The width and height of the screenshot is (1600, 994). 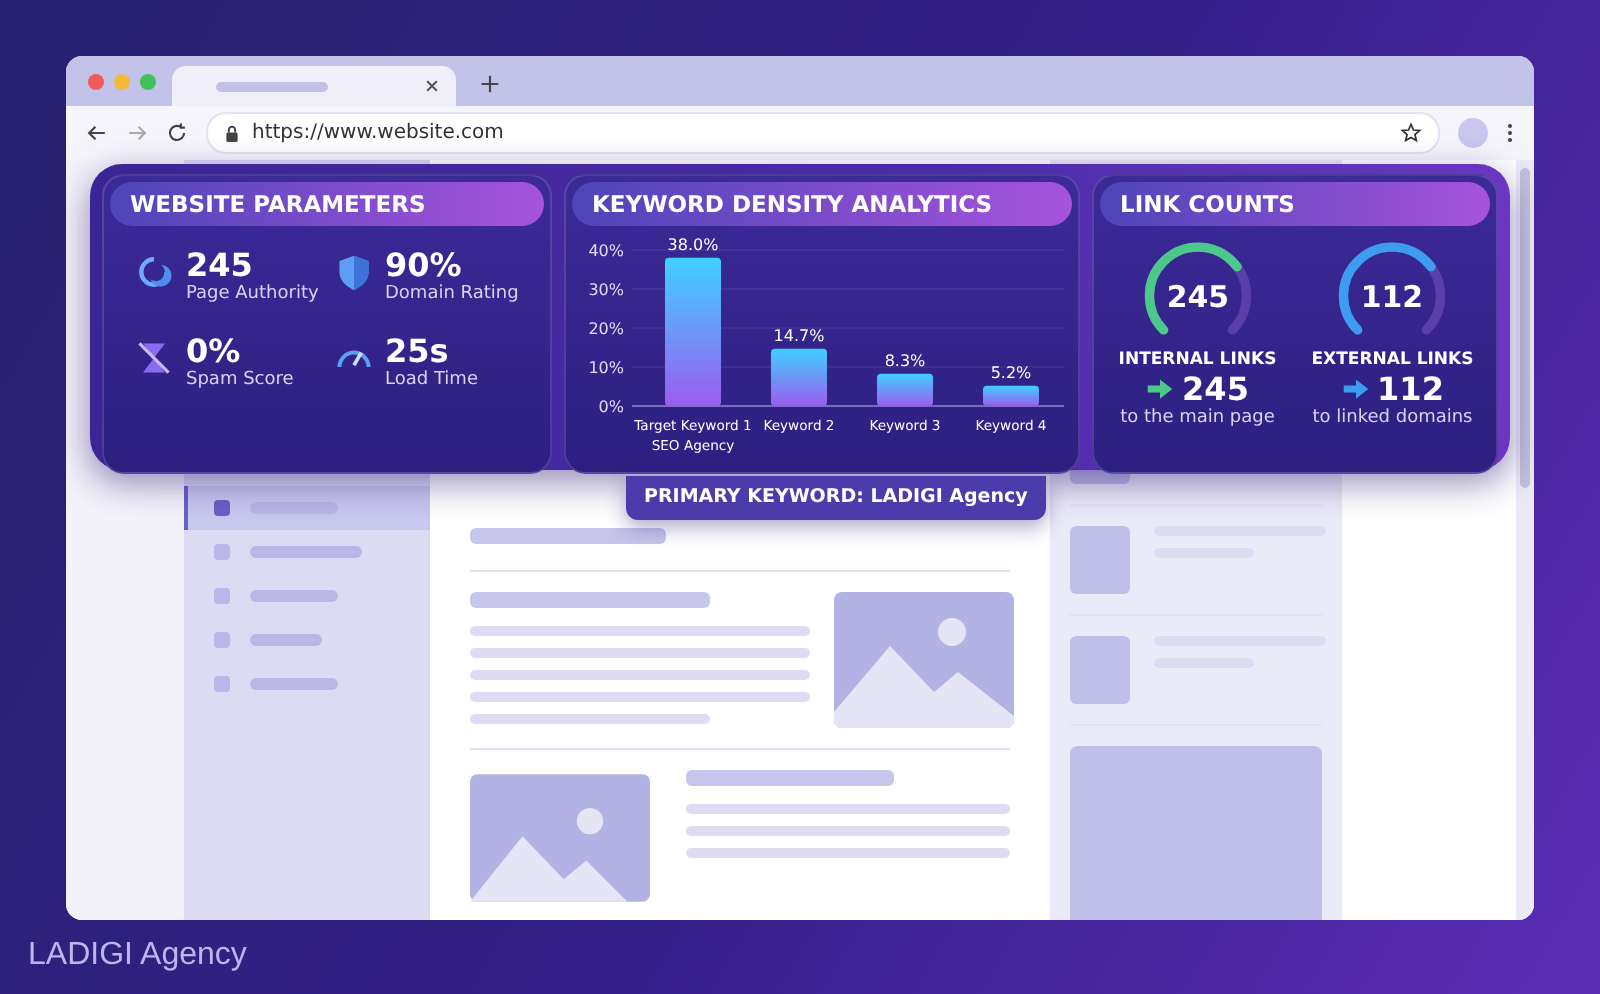 I want to click on axis-label: 40%, so click(x=606, y=251).